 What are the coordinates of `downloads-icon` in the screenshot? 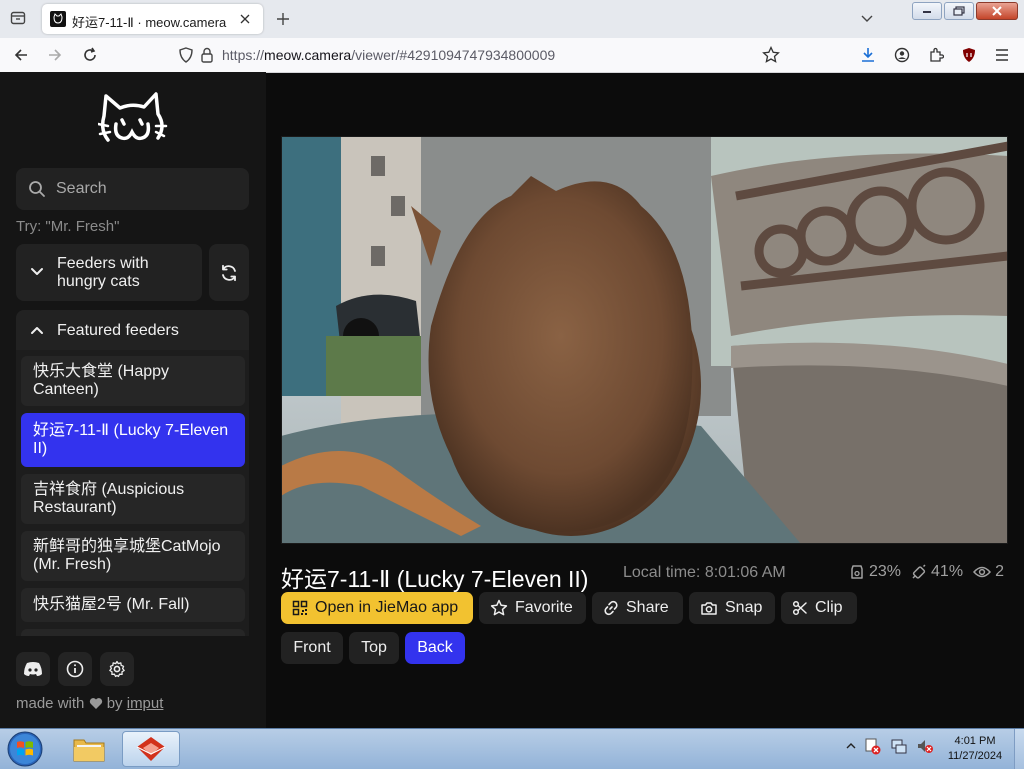 It's located at (868, 55).